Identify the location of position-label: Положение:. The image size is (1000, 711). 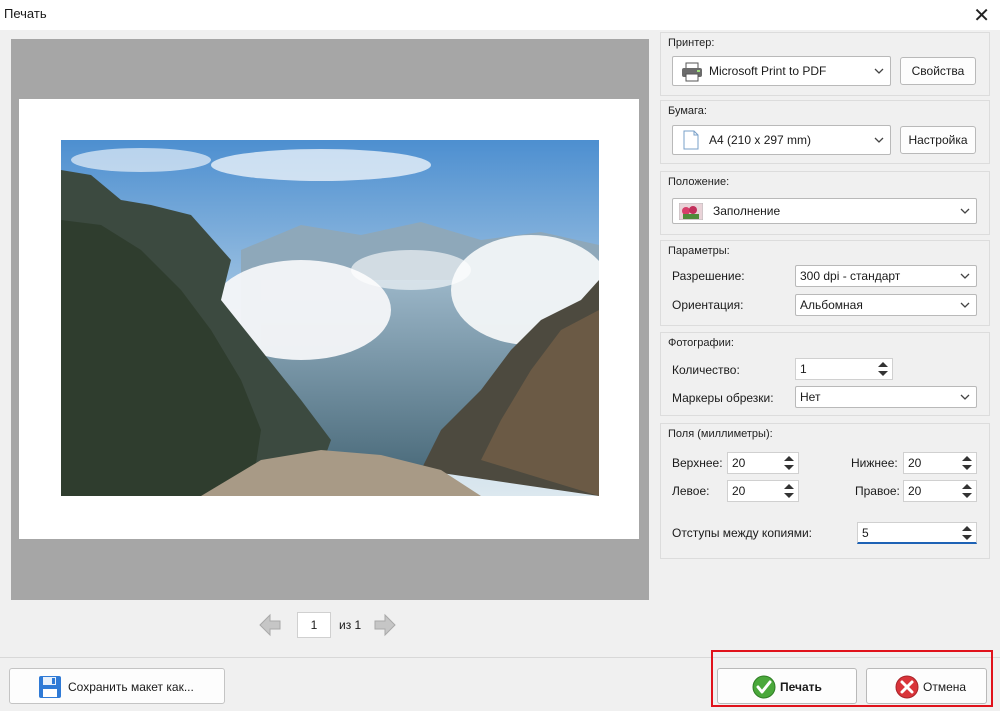
(699, 182).